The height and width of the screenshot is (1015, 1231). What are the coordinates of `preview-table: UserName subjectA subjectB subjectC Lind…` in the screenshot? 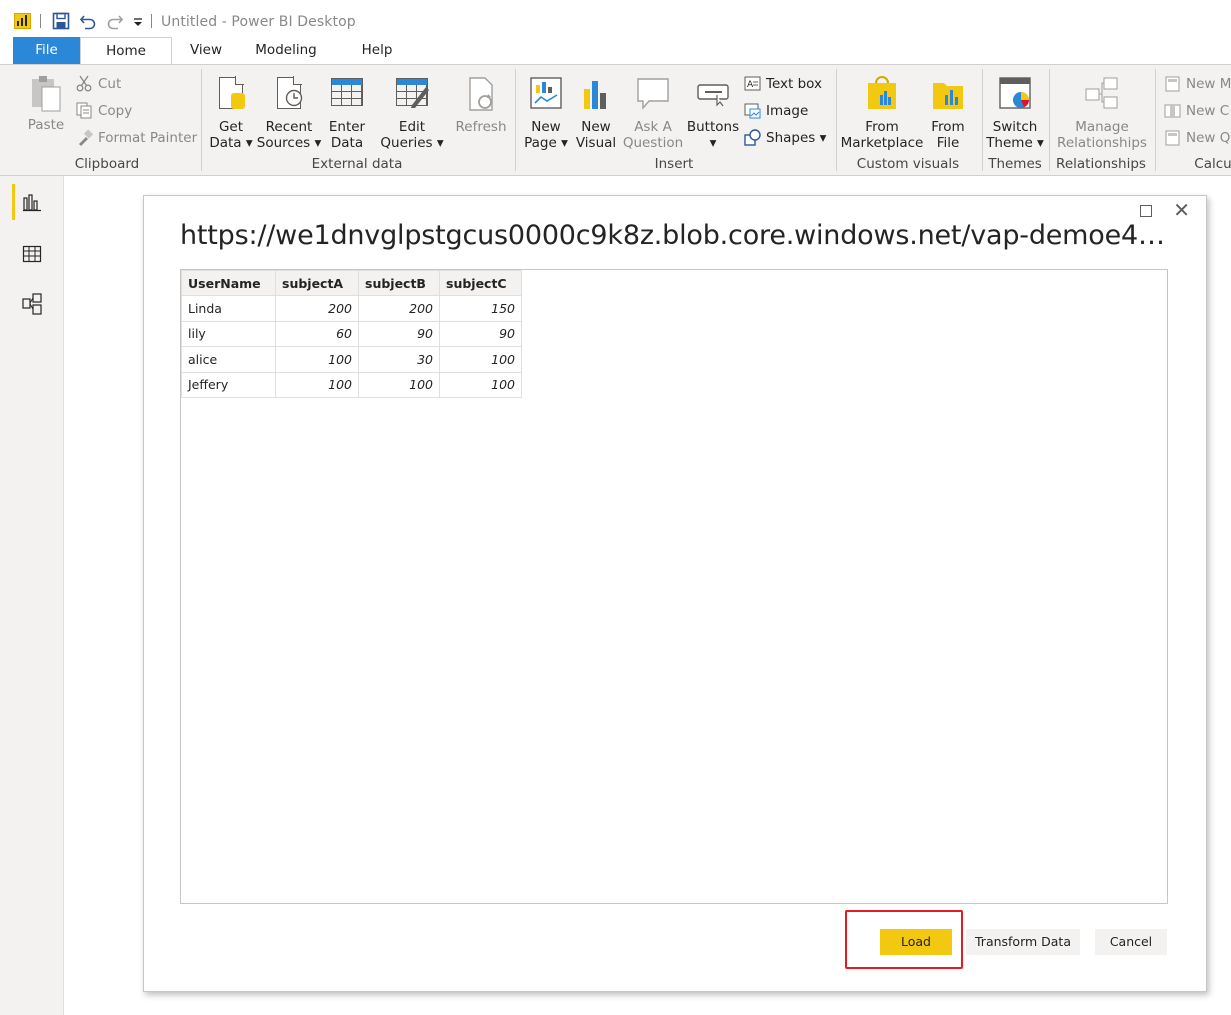 It's located at (351, 334).